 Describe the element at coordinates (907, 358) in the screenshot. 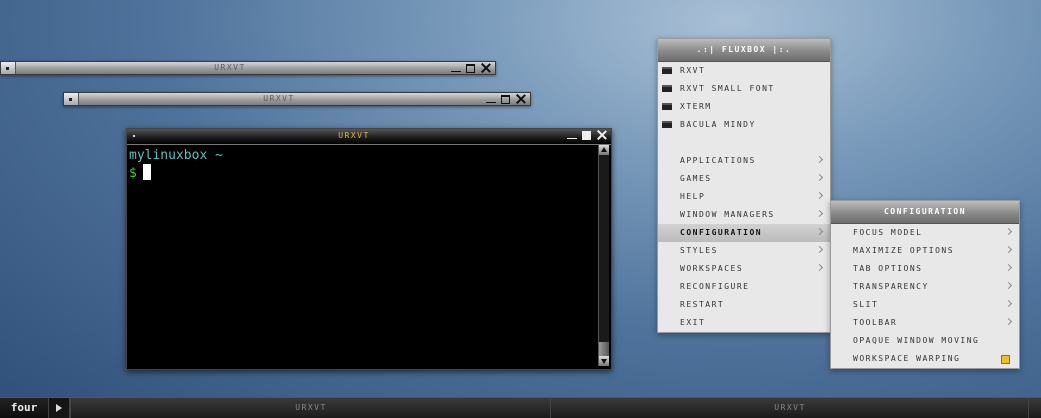

I see `menu-item-label: WORKSPACE WARPING` at that location.